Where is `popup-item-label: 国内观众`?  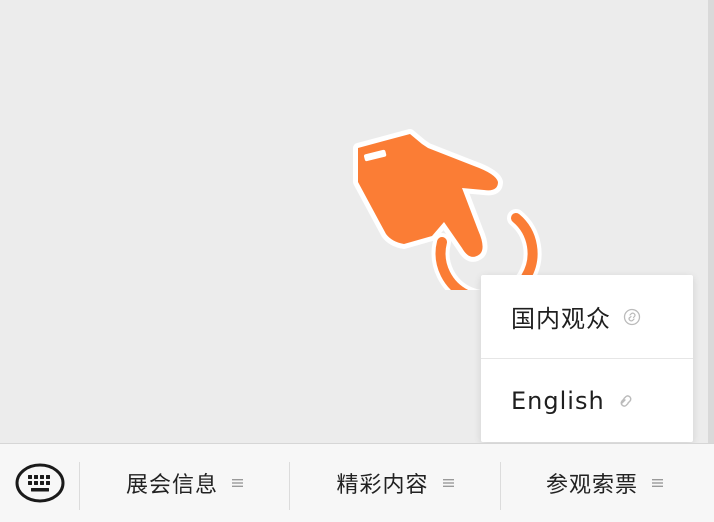
popup-item-label: 国内观众 is located at coordinates (561, 319).